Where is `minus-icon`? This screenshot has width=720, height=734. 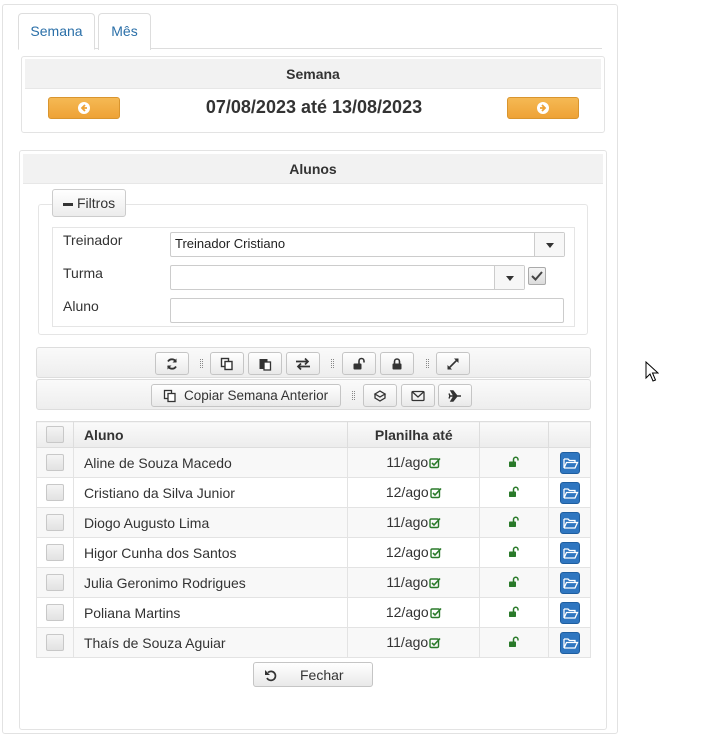
minus-icon is located at coordinates (68, 204).